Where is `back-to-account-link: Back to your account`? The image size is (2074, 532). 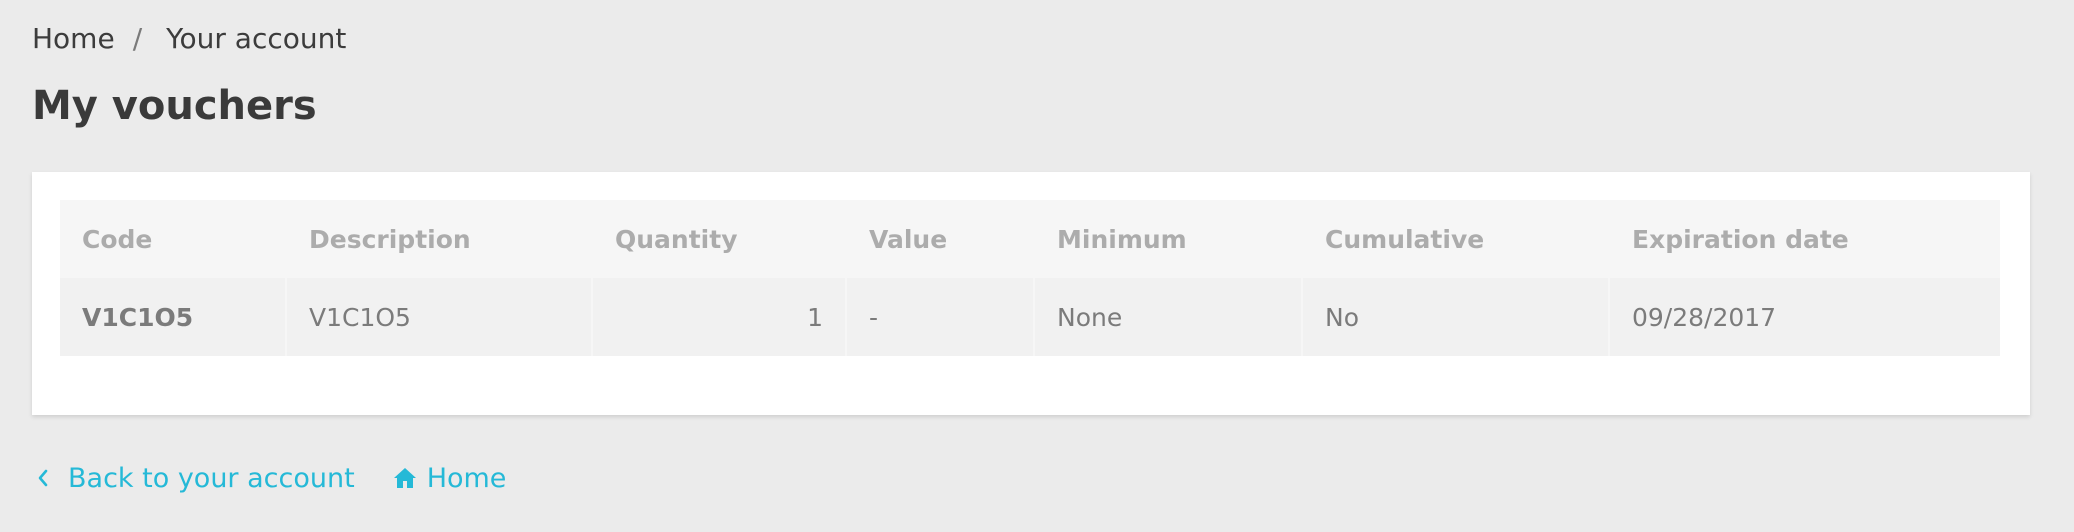
back-to-account-link: Back to your account is located at coordinates (193, 478).